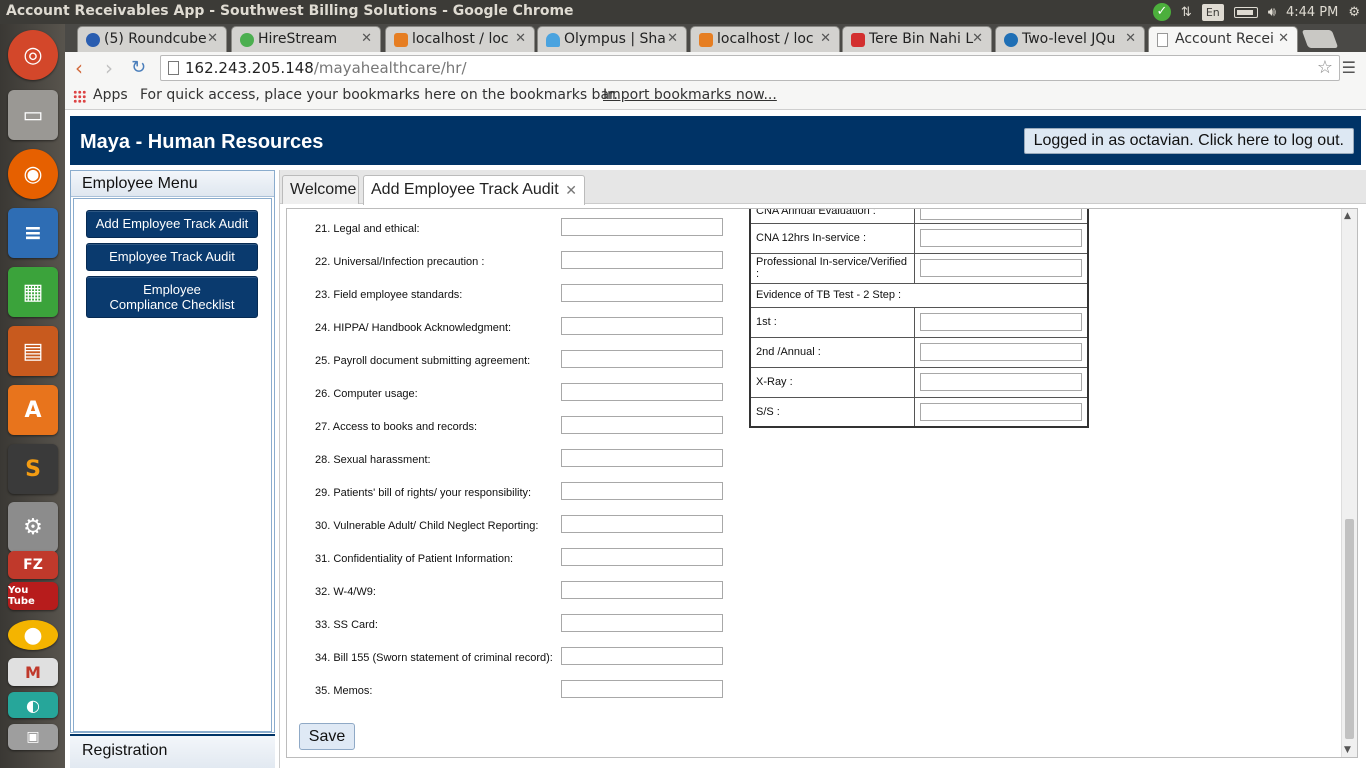 Image resolution: width=1366 pixels, height=768 pixels. Describe the element at coordinates (1347, 750) in the screenshot. I see `scroll-down-arrow-icon: ▼` at that location.